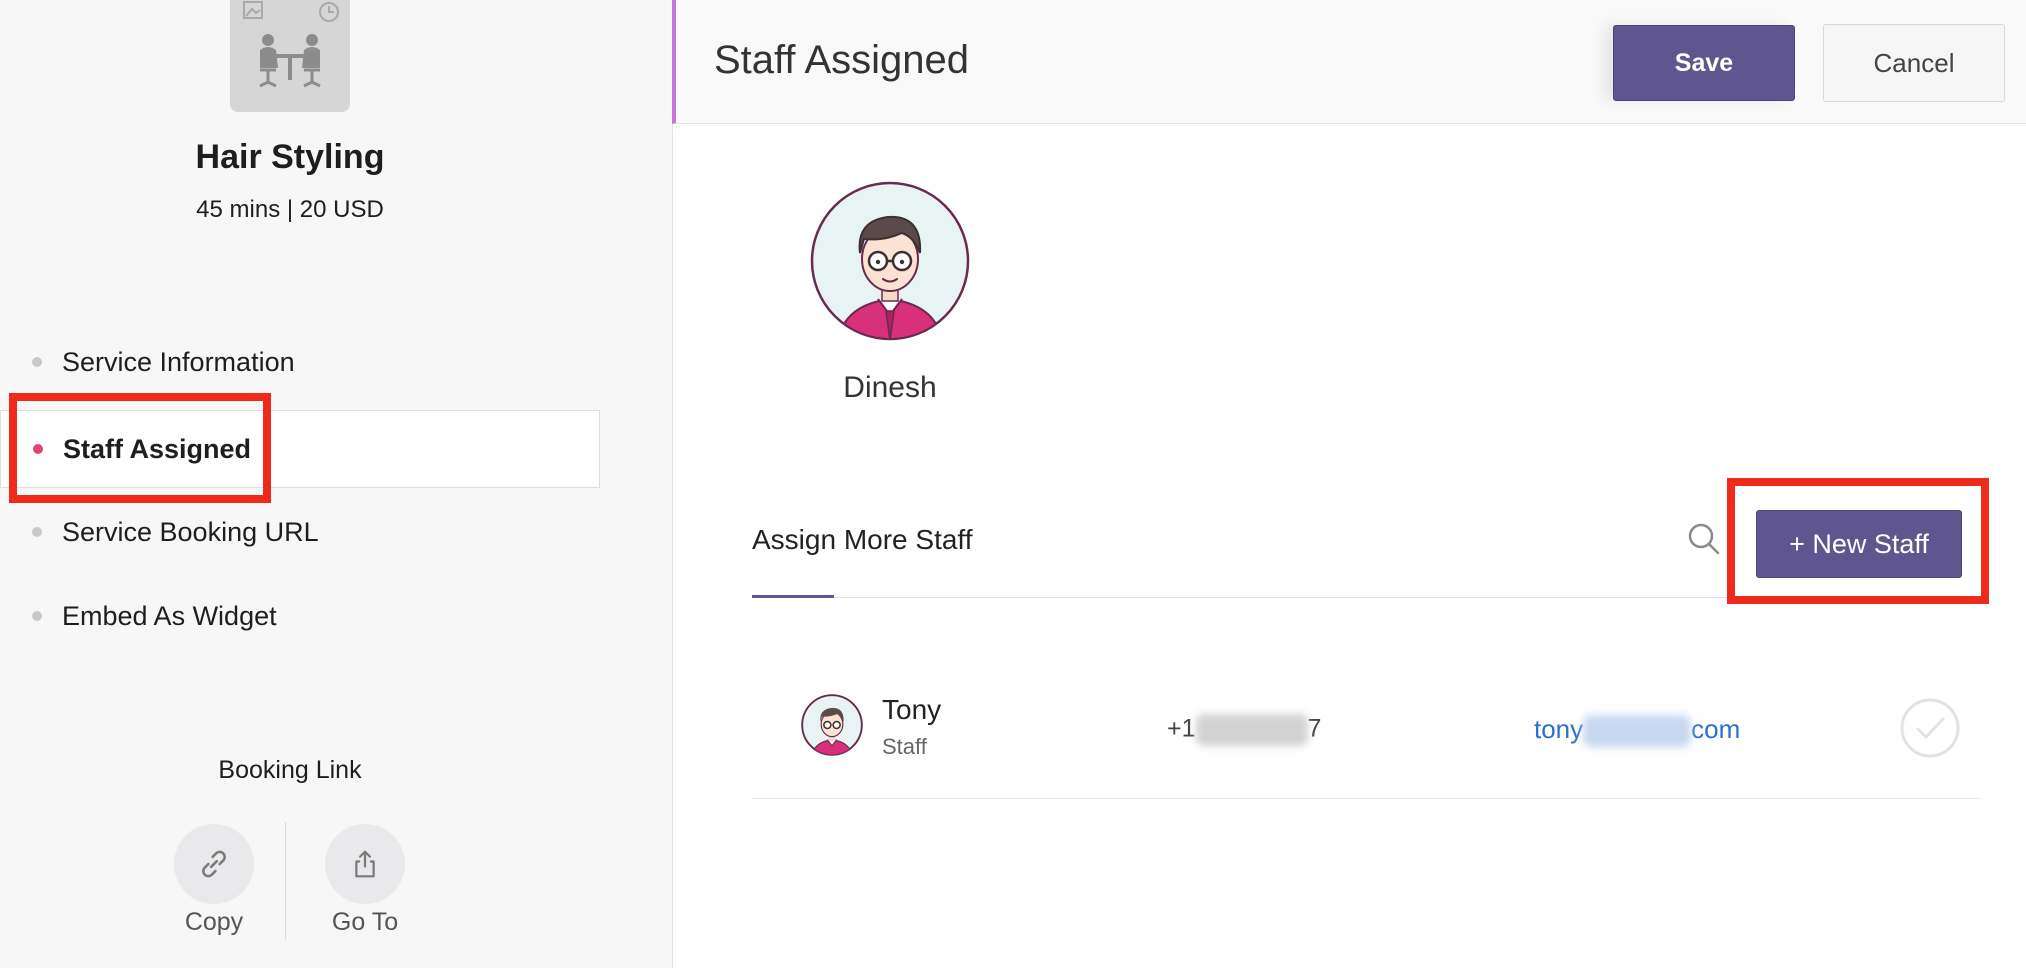  I want to click on nav-item-label: Service Booking URL, so click(190, 531).